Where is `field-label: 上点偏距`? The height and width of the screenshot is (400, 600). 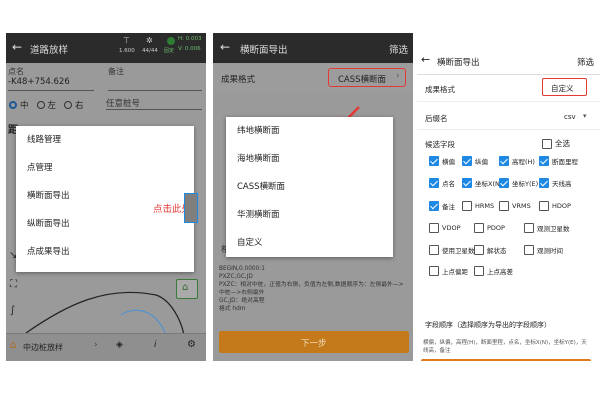 field-label: 上点偏距 is located at coordinates (455, 272).